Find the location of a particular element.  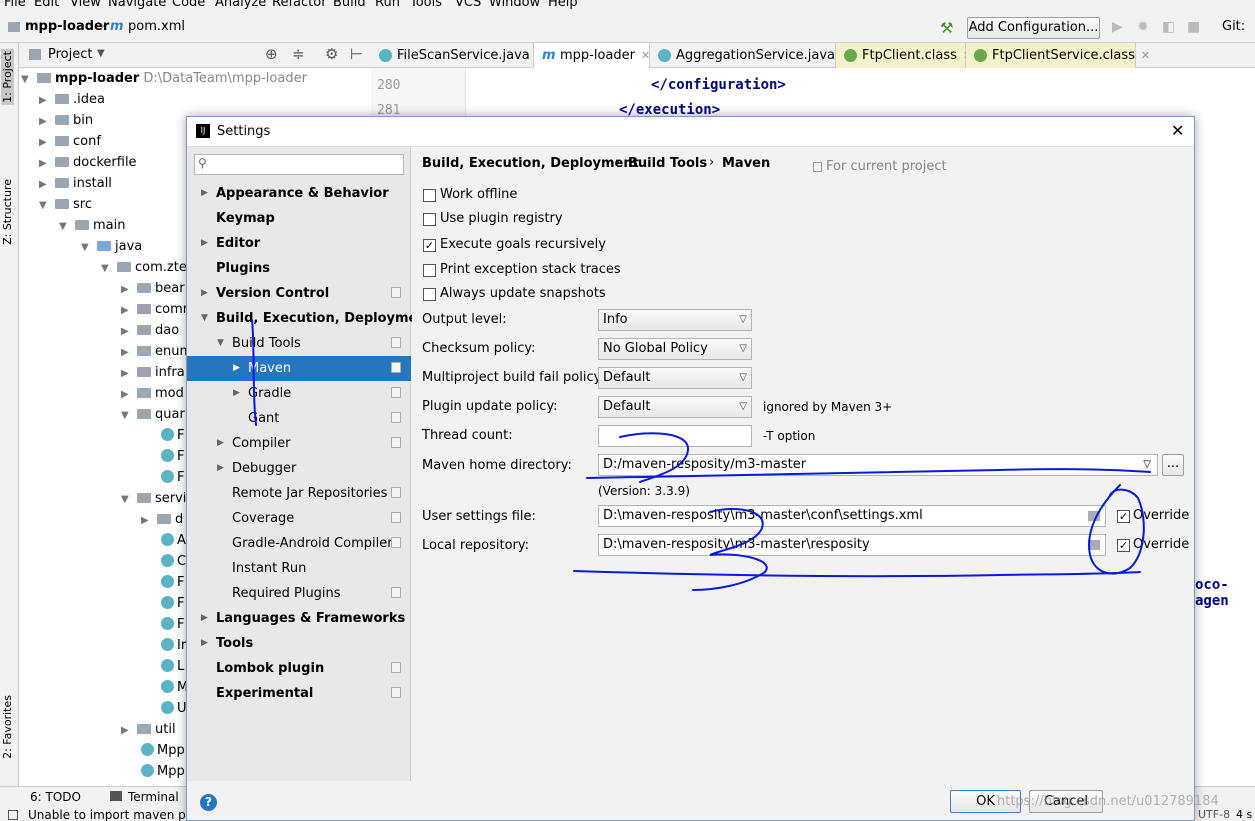

nav-remote-jar: Remote Jar Repositories is located at coordinates (299, 493).